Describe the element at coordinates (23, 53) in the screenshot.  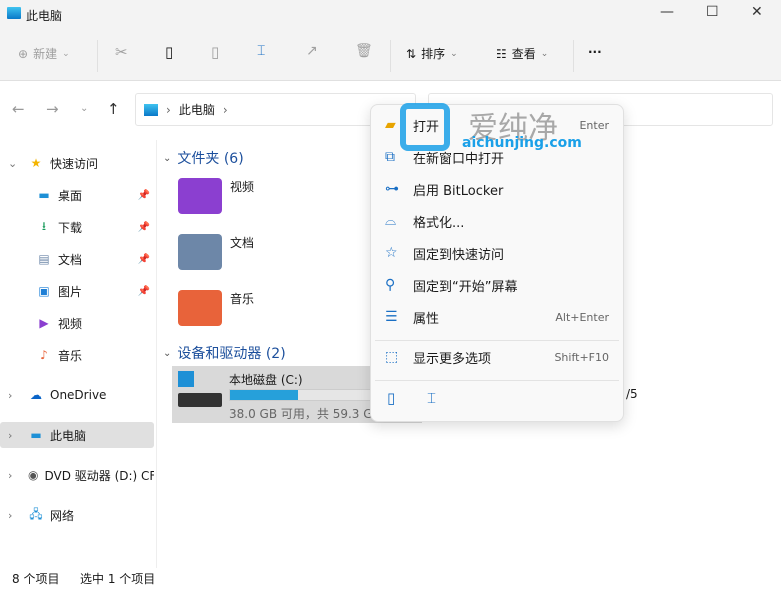
I see `plus-circle-icon: ⊕` at that location.